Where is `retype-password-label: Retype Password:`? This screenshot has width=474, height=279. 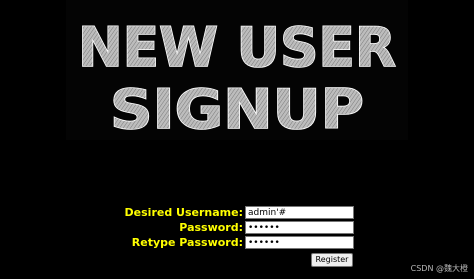
retype-password-label: Retype Password: is located at coordinates (187, 242).